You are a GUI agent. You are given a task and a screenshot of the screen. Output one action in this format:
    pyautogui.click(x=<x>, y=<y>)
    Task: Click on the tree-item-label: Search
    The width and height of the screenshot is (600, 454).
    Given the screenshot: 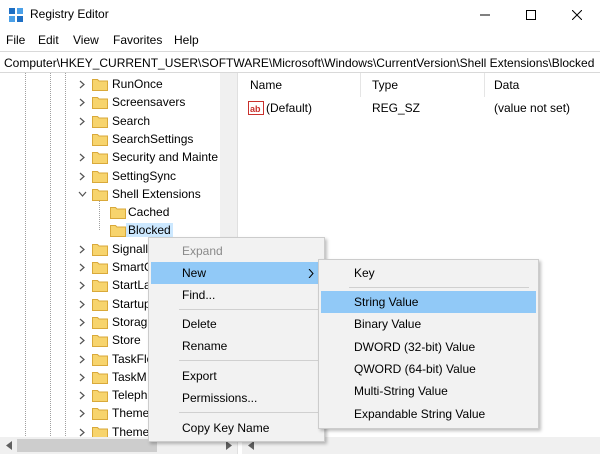 What is the action you would take?
    pyautogui.click(x=131, y=120)
    